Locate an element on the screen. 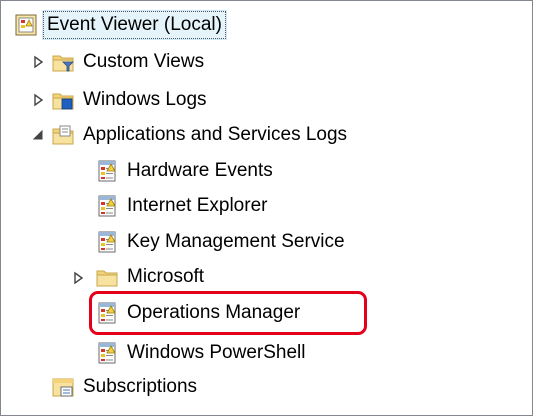 The height and width of the screenshot is (416, 533). tree-item-windows-logs: Windows Logs is located at coordinates (131, 100).